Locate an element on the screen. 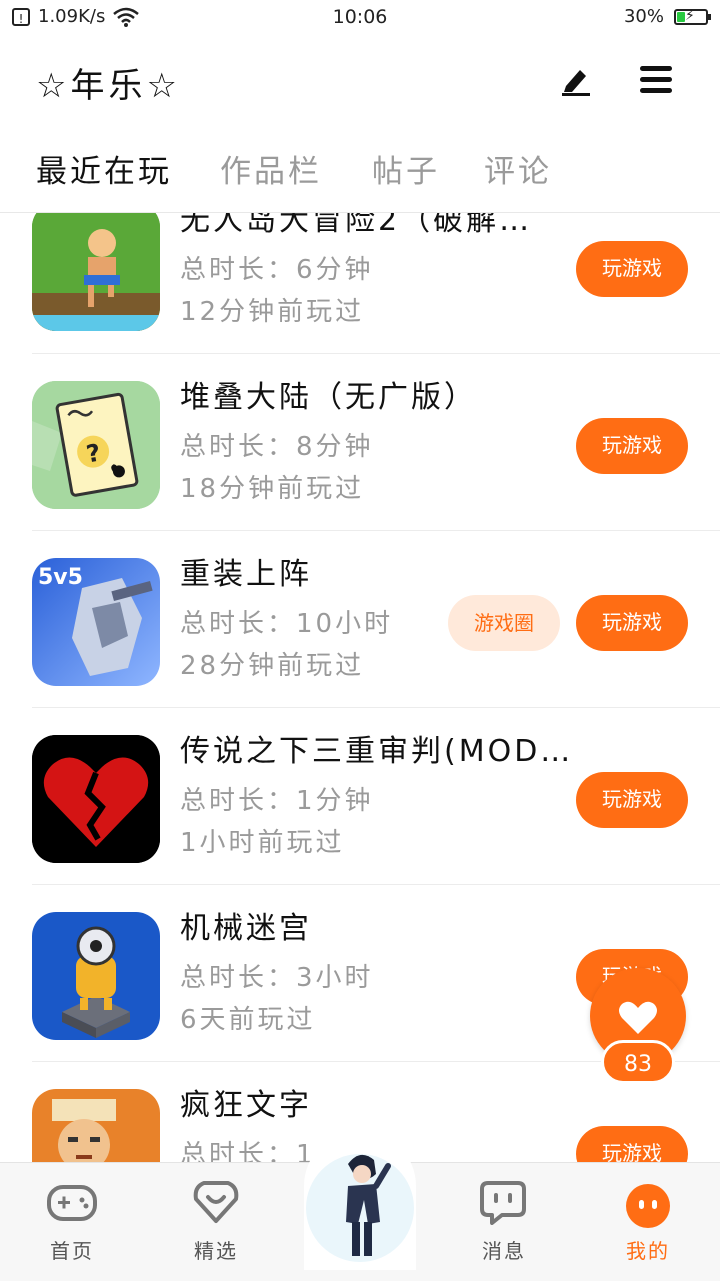  game-name: 疯狂文字 is located at coordinates (246, 1105).